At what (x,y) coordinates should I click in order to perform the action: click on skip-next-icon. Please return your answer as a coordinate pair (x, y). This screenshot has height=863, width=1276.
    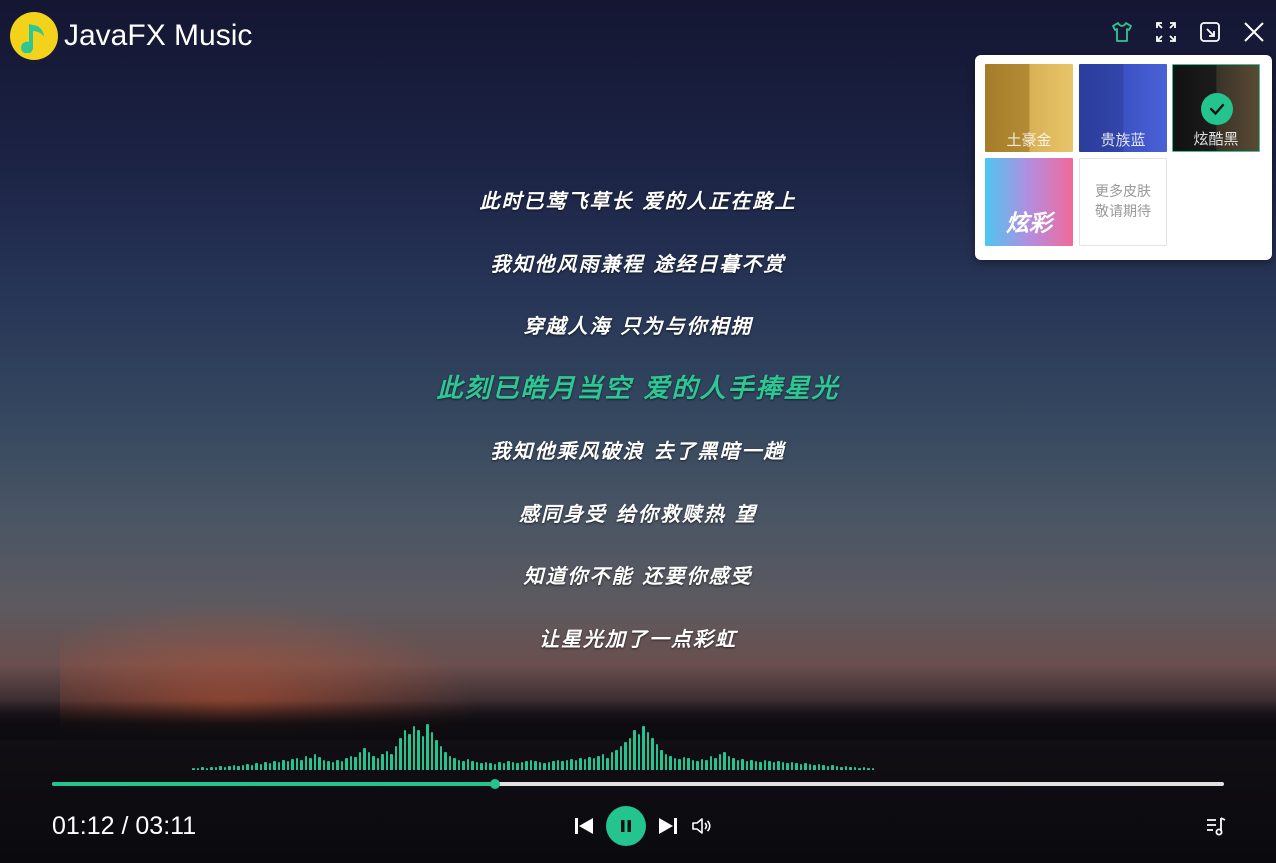
    Looking at the image, I should click on (668, 826).